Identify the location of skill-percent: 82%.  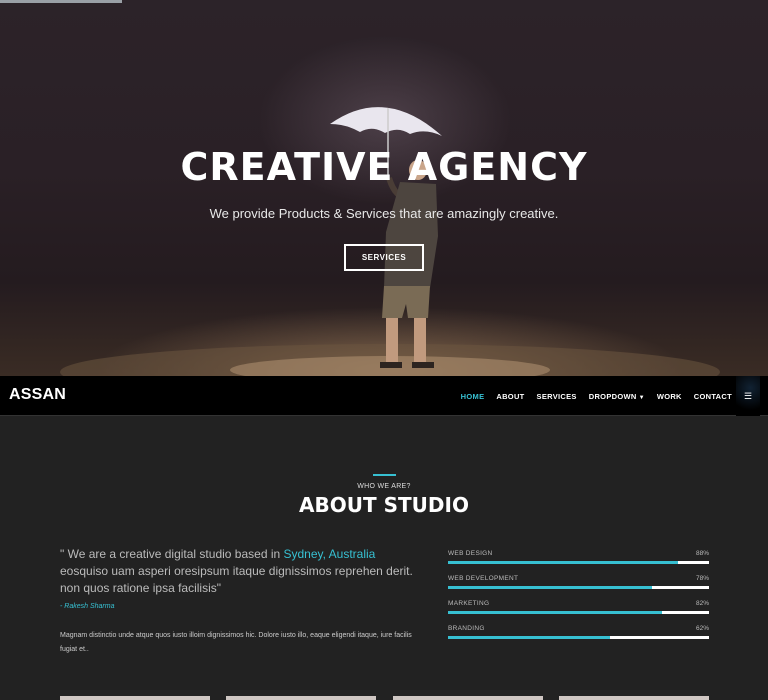
(702, 603).